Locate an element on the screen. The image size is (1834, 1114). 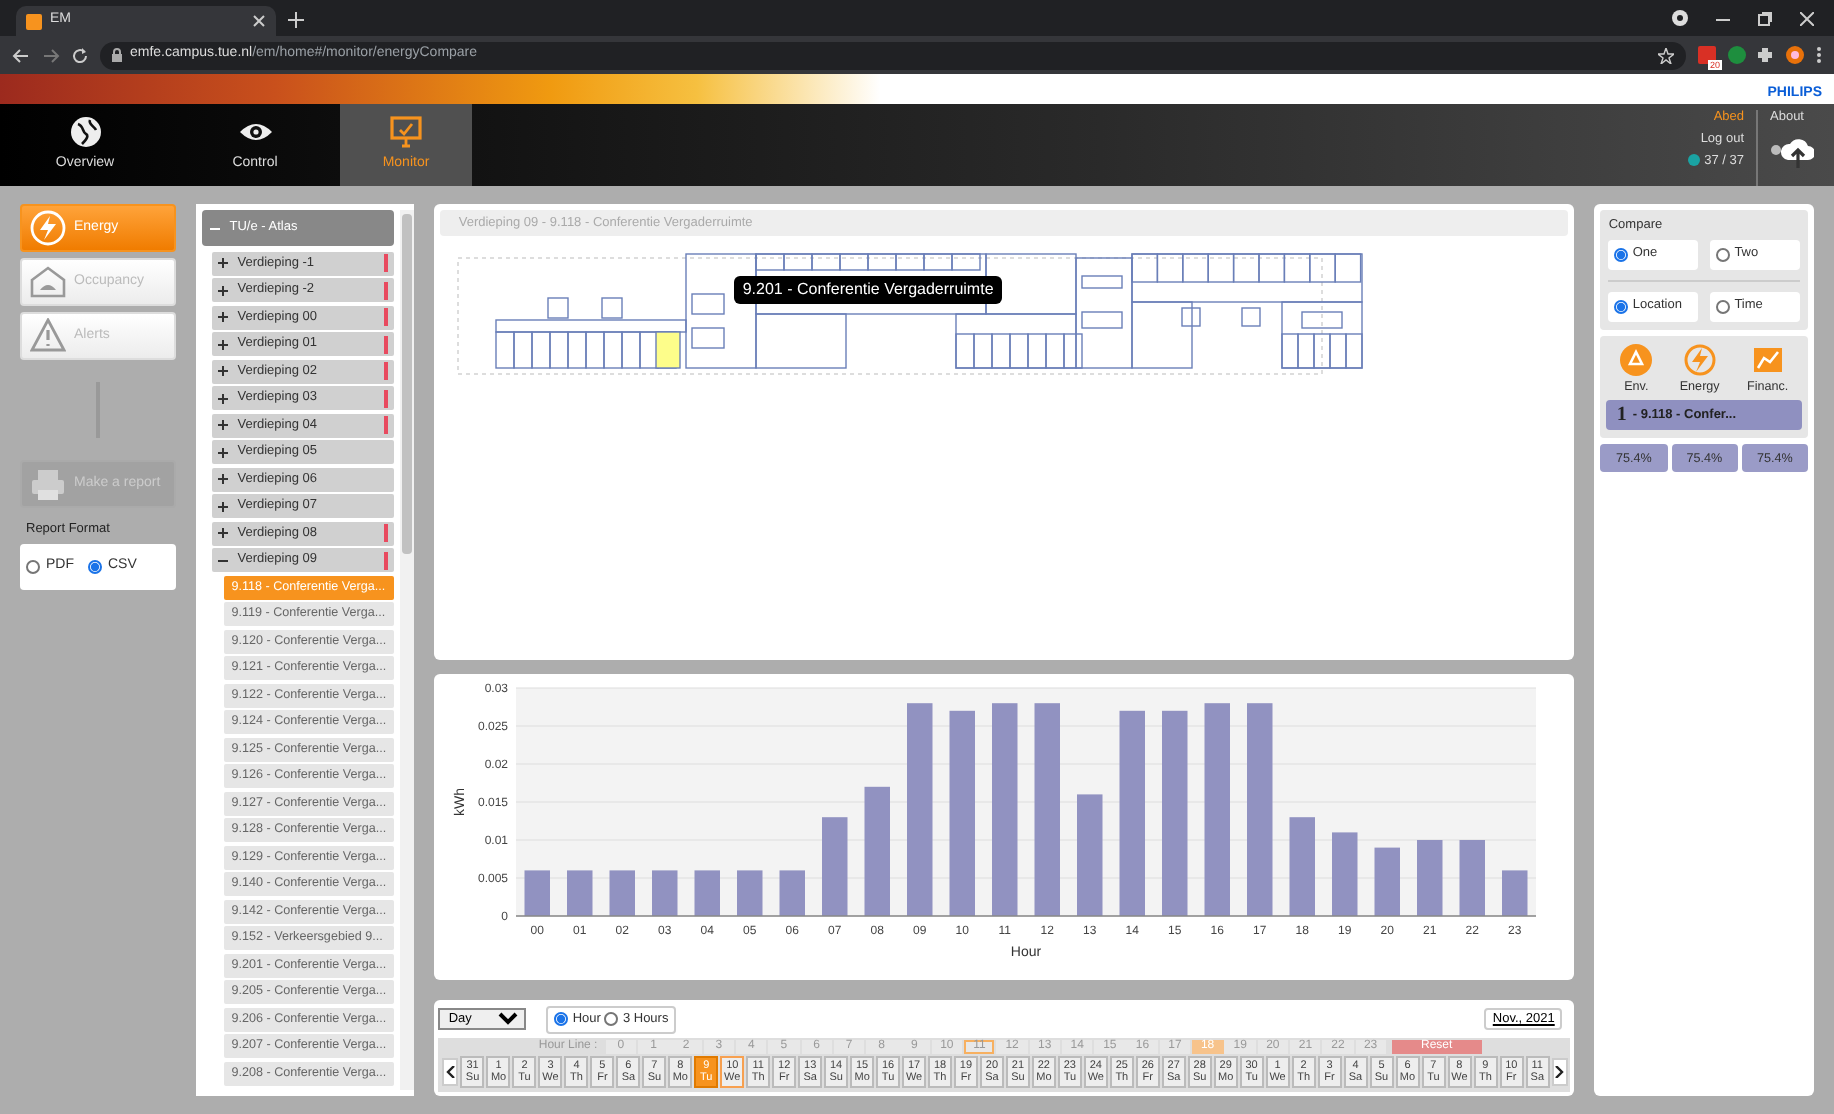
next-button is located at coordinates (1559, 1072).